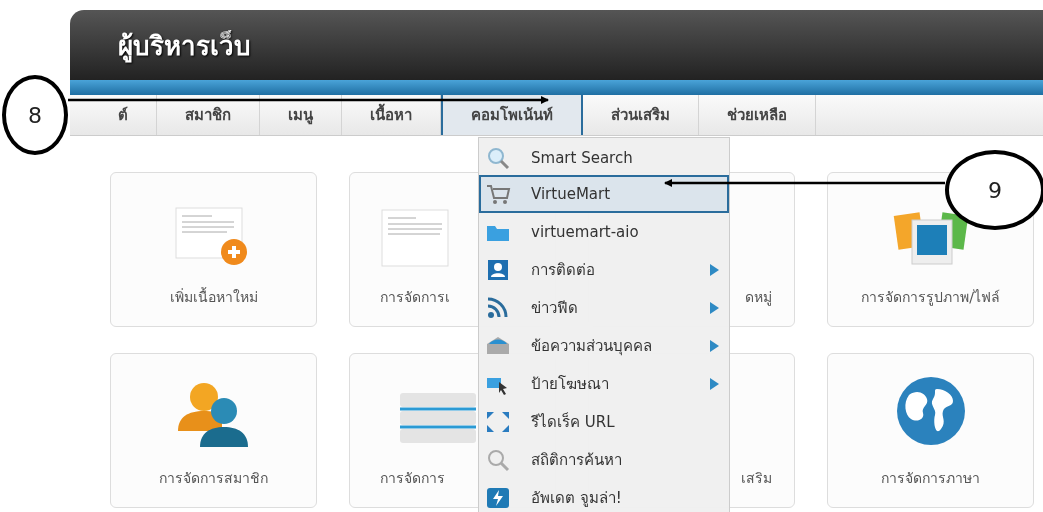 This screenshot has width=1043, height=512. What do you see at coordinates (213, 478) in the screenshot?
I see `tile-label: การจัดการสมาชิก` at bounding box center [213, 478].